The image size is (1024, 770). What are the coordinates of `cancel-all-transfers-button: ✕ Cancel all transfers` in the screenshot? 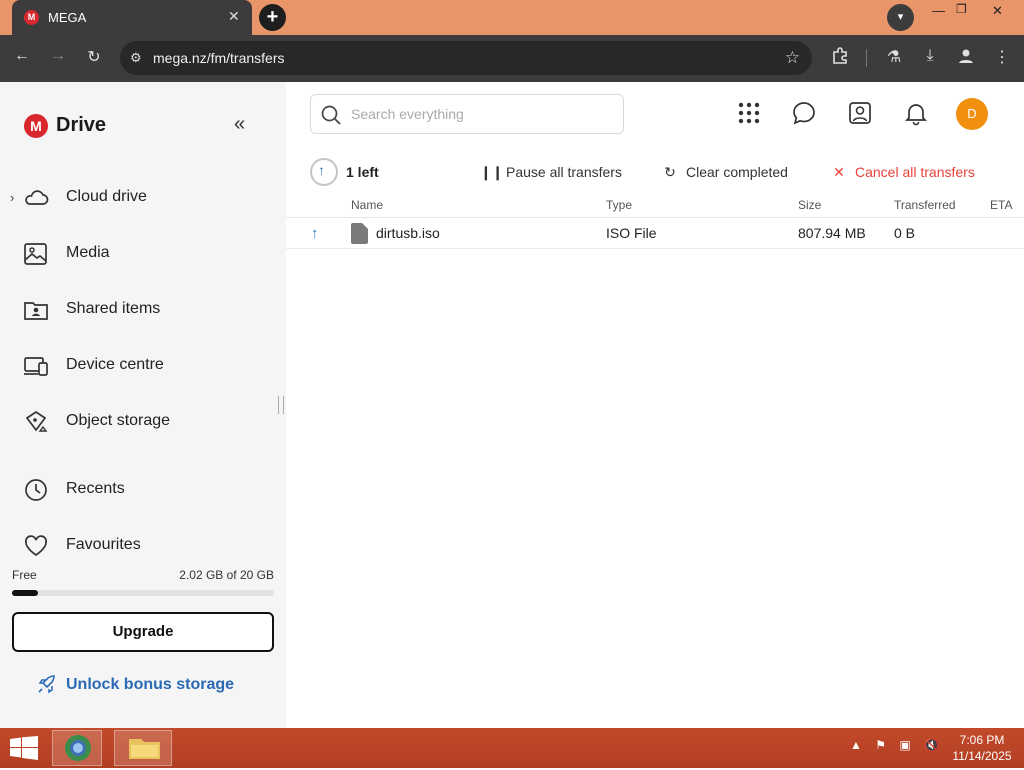 It's located at (902, 172).